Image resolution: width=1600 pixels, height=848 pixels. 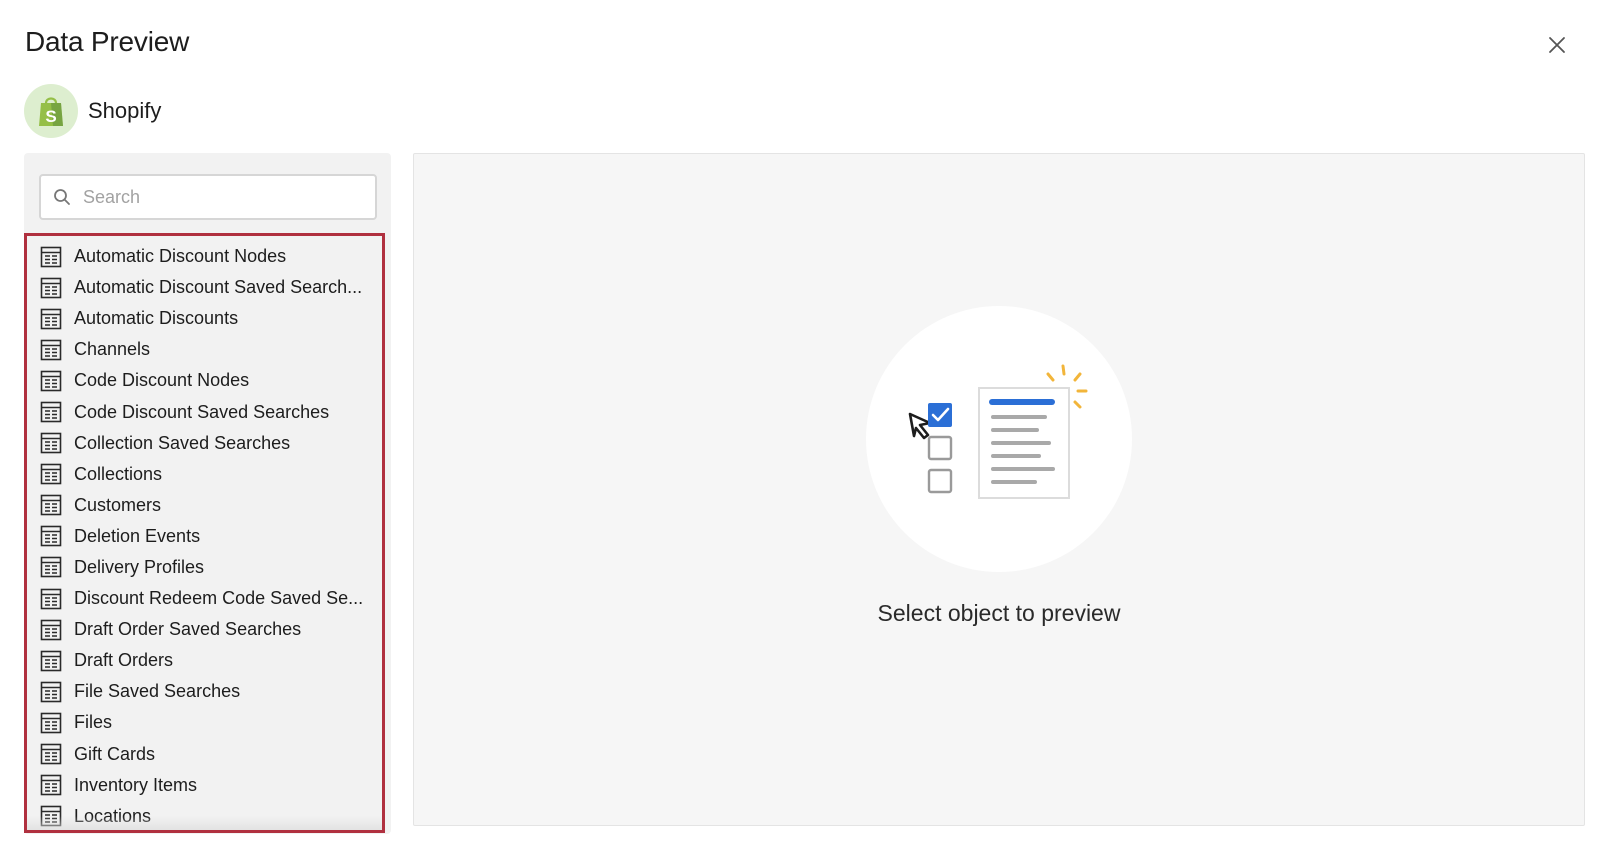 What do you see at coordinates (124, 660) in the screenshot?
I see `list-item-label: Draft Orders` at bounding box center [124, 660].